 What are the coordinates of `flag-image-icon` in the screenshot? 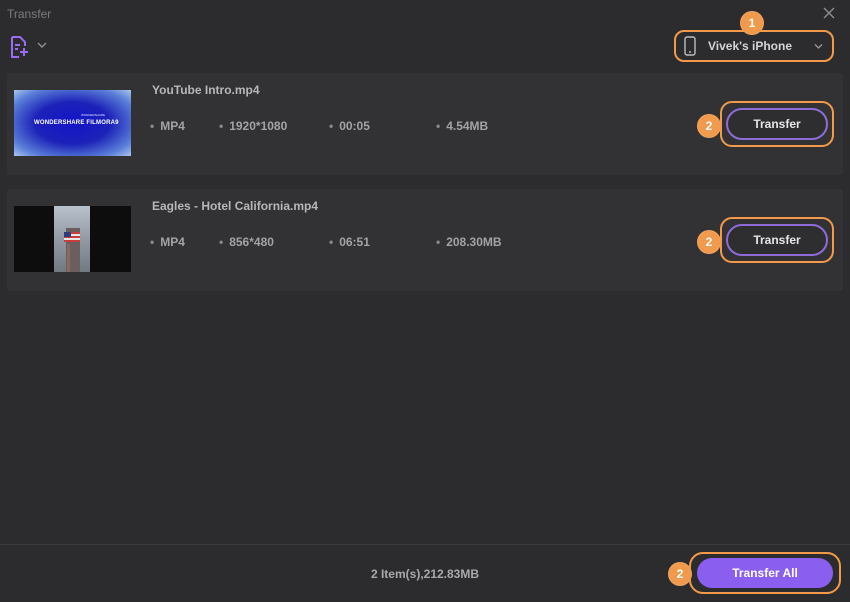 It's located at (72, 250).